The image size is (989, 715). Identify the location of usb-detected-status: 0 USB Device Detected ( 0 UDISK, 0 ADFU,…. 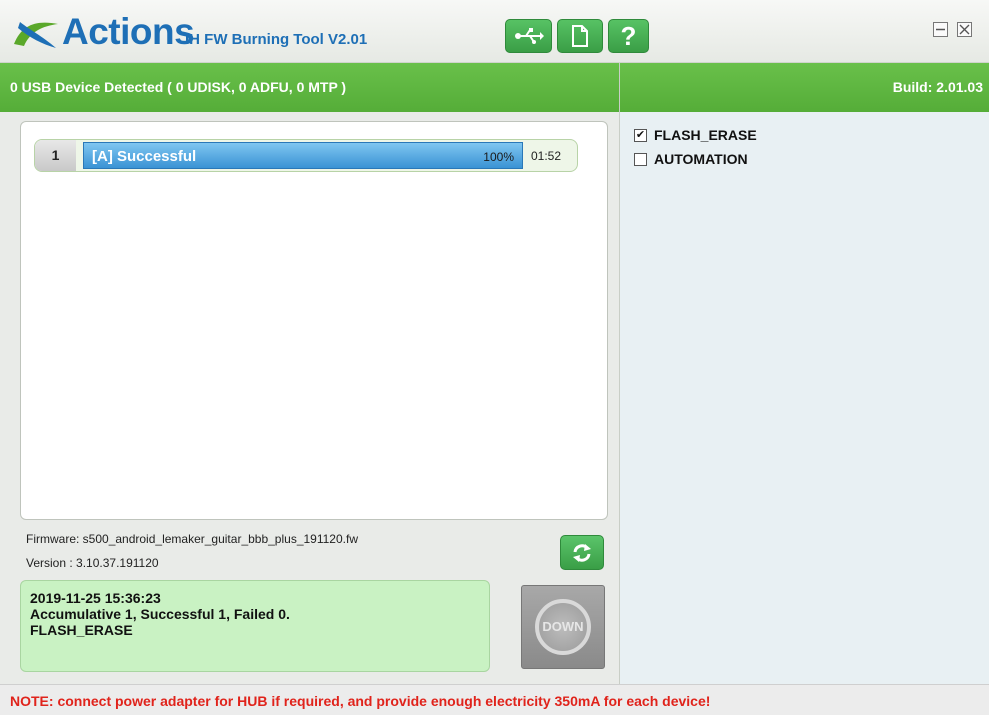
(178, 87).